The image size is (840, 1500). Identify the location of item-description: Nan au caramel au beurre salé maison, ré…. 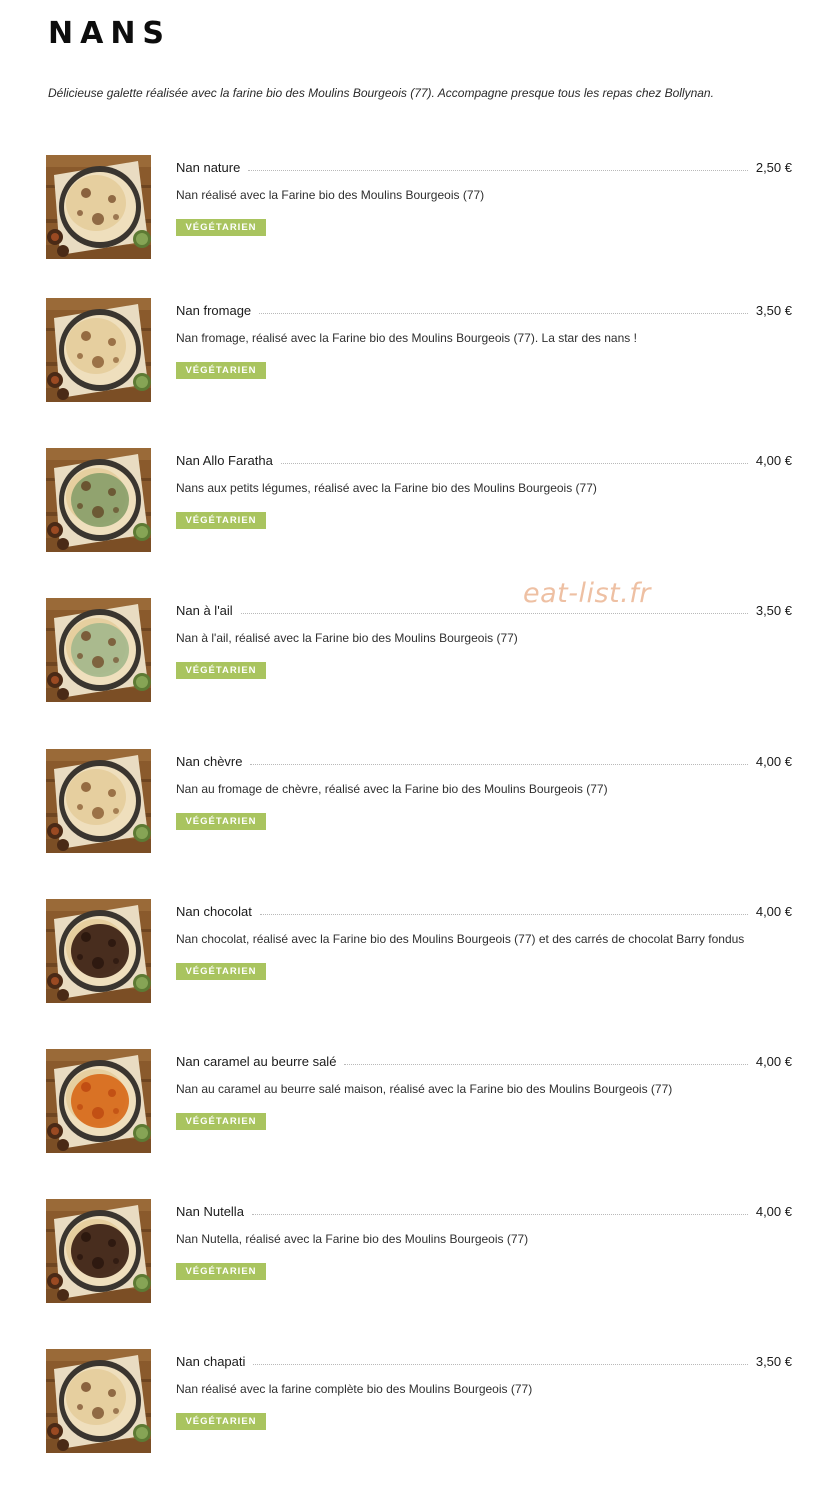
(424, 1089).